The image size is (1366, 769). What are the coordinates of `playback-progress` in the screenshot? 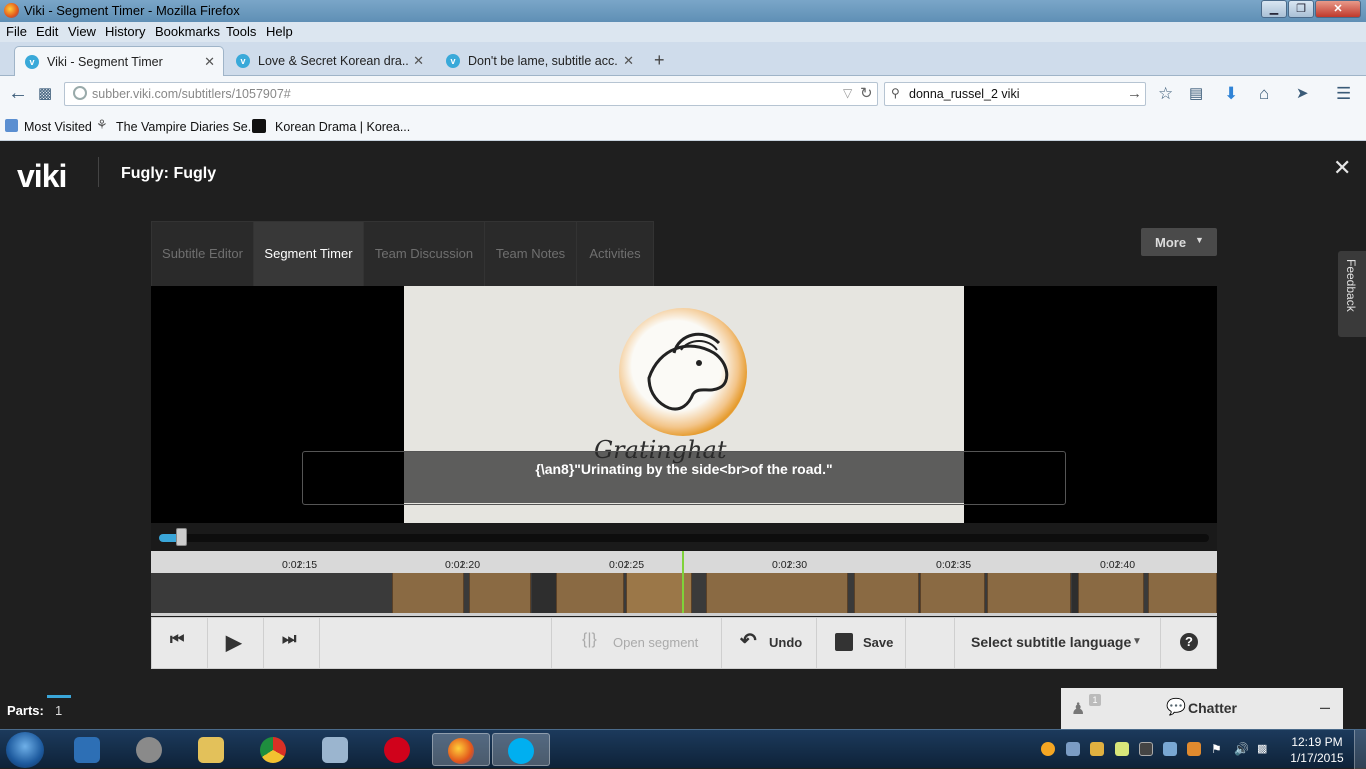 It's located at (684, 537).